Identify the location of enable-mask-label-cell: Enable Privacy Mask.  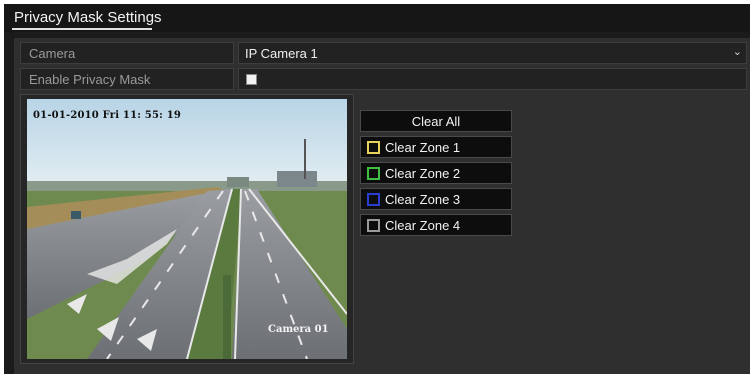
(127, 79).